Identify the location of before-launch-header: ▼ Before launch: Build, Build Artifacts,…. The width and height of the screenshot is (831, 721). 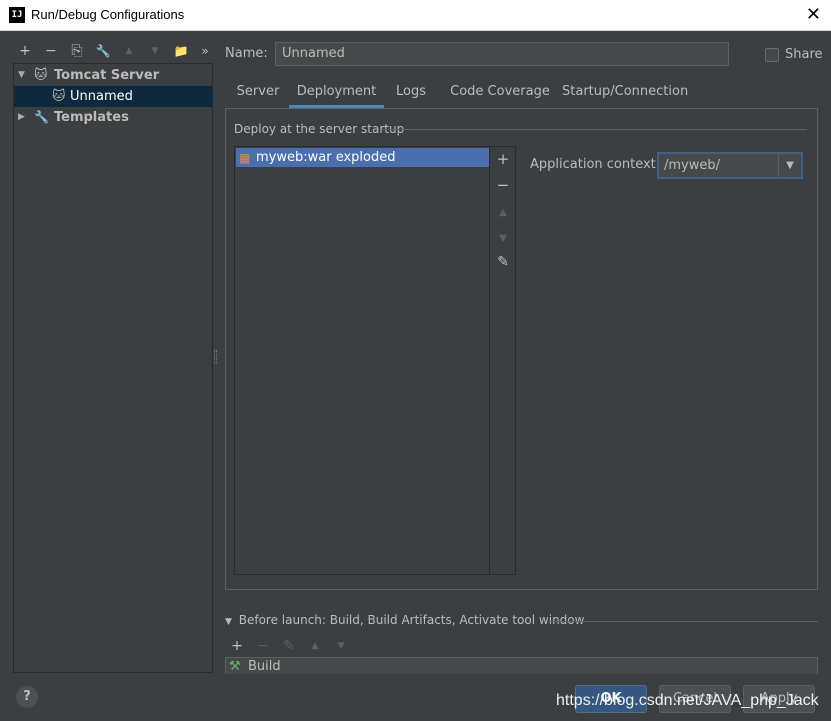
(404, 620).